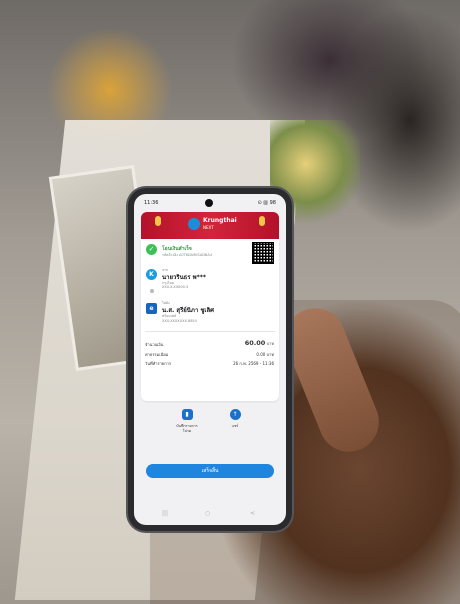  I want to click on check-icon: ✓, so click(151, 249).